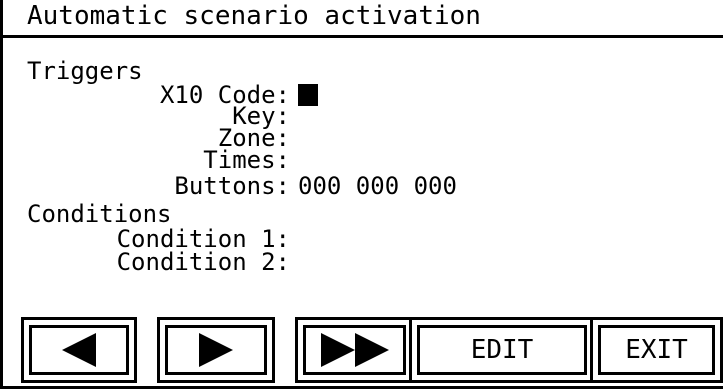  I want to click on edit-button-label: EDIT, so click(502, 350).